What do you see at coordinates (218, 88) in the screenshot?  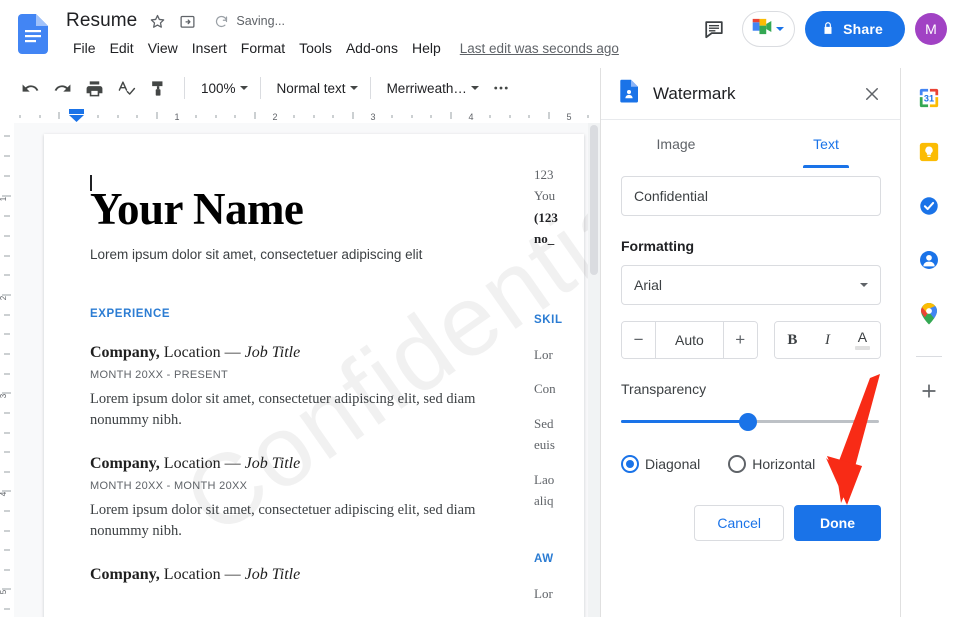 I see `zoom-value: 100%` at bounding box center [218, 88].